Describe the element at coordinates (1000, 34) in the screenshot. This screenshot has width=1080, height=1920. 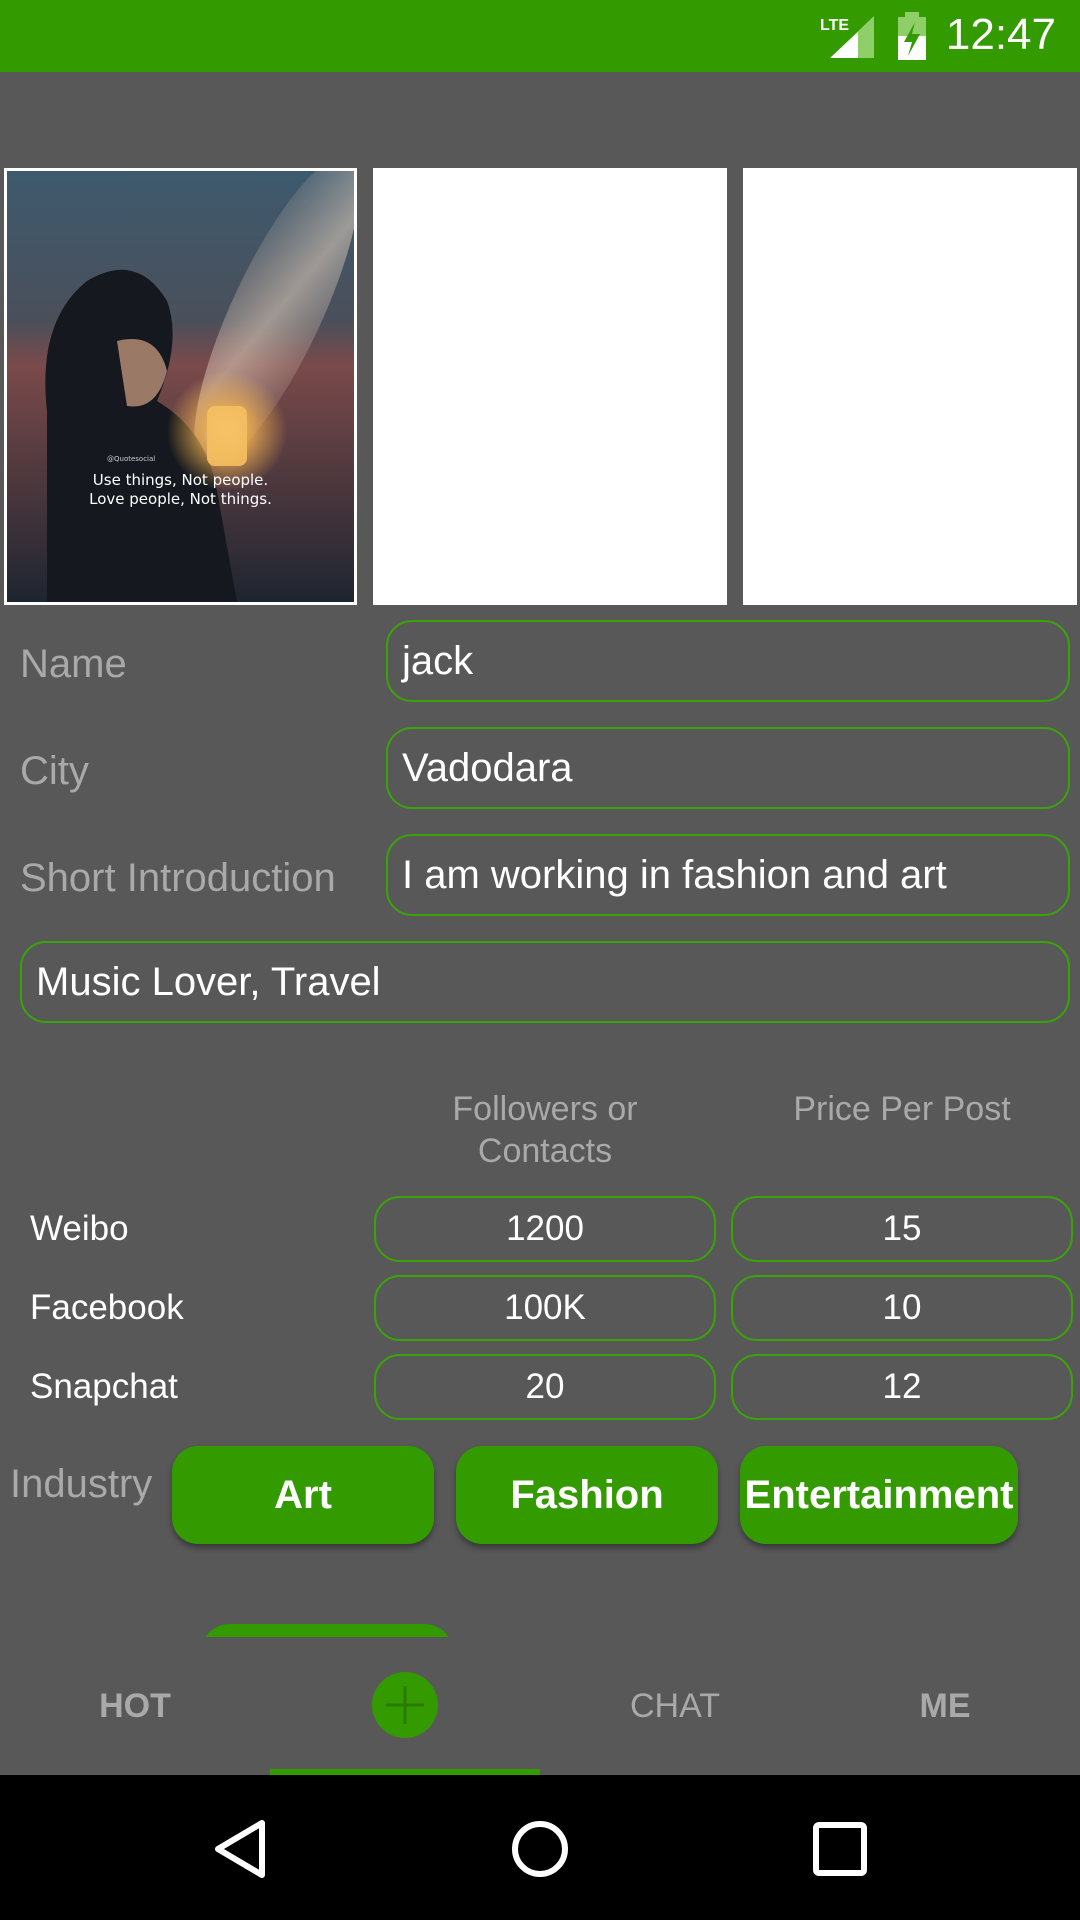
I see `status-time: 12:47` at that location.